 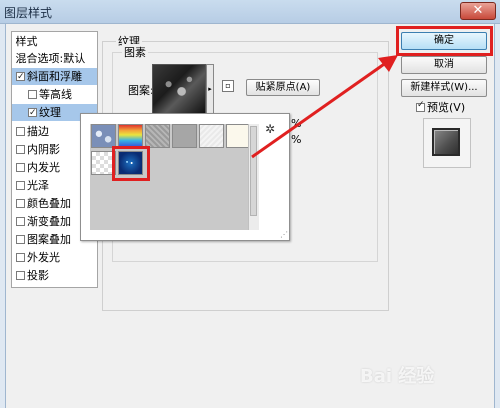 I want to click on pattern-swatch-light, so click(x=211, y=136).